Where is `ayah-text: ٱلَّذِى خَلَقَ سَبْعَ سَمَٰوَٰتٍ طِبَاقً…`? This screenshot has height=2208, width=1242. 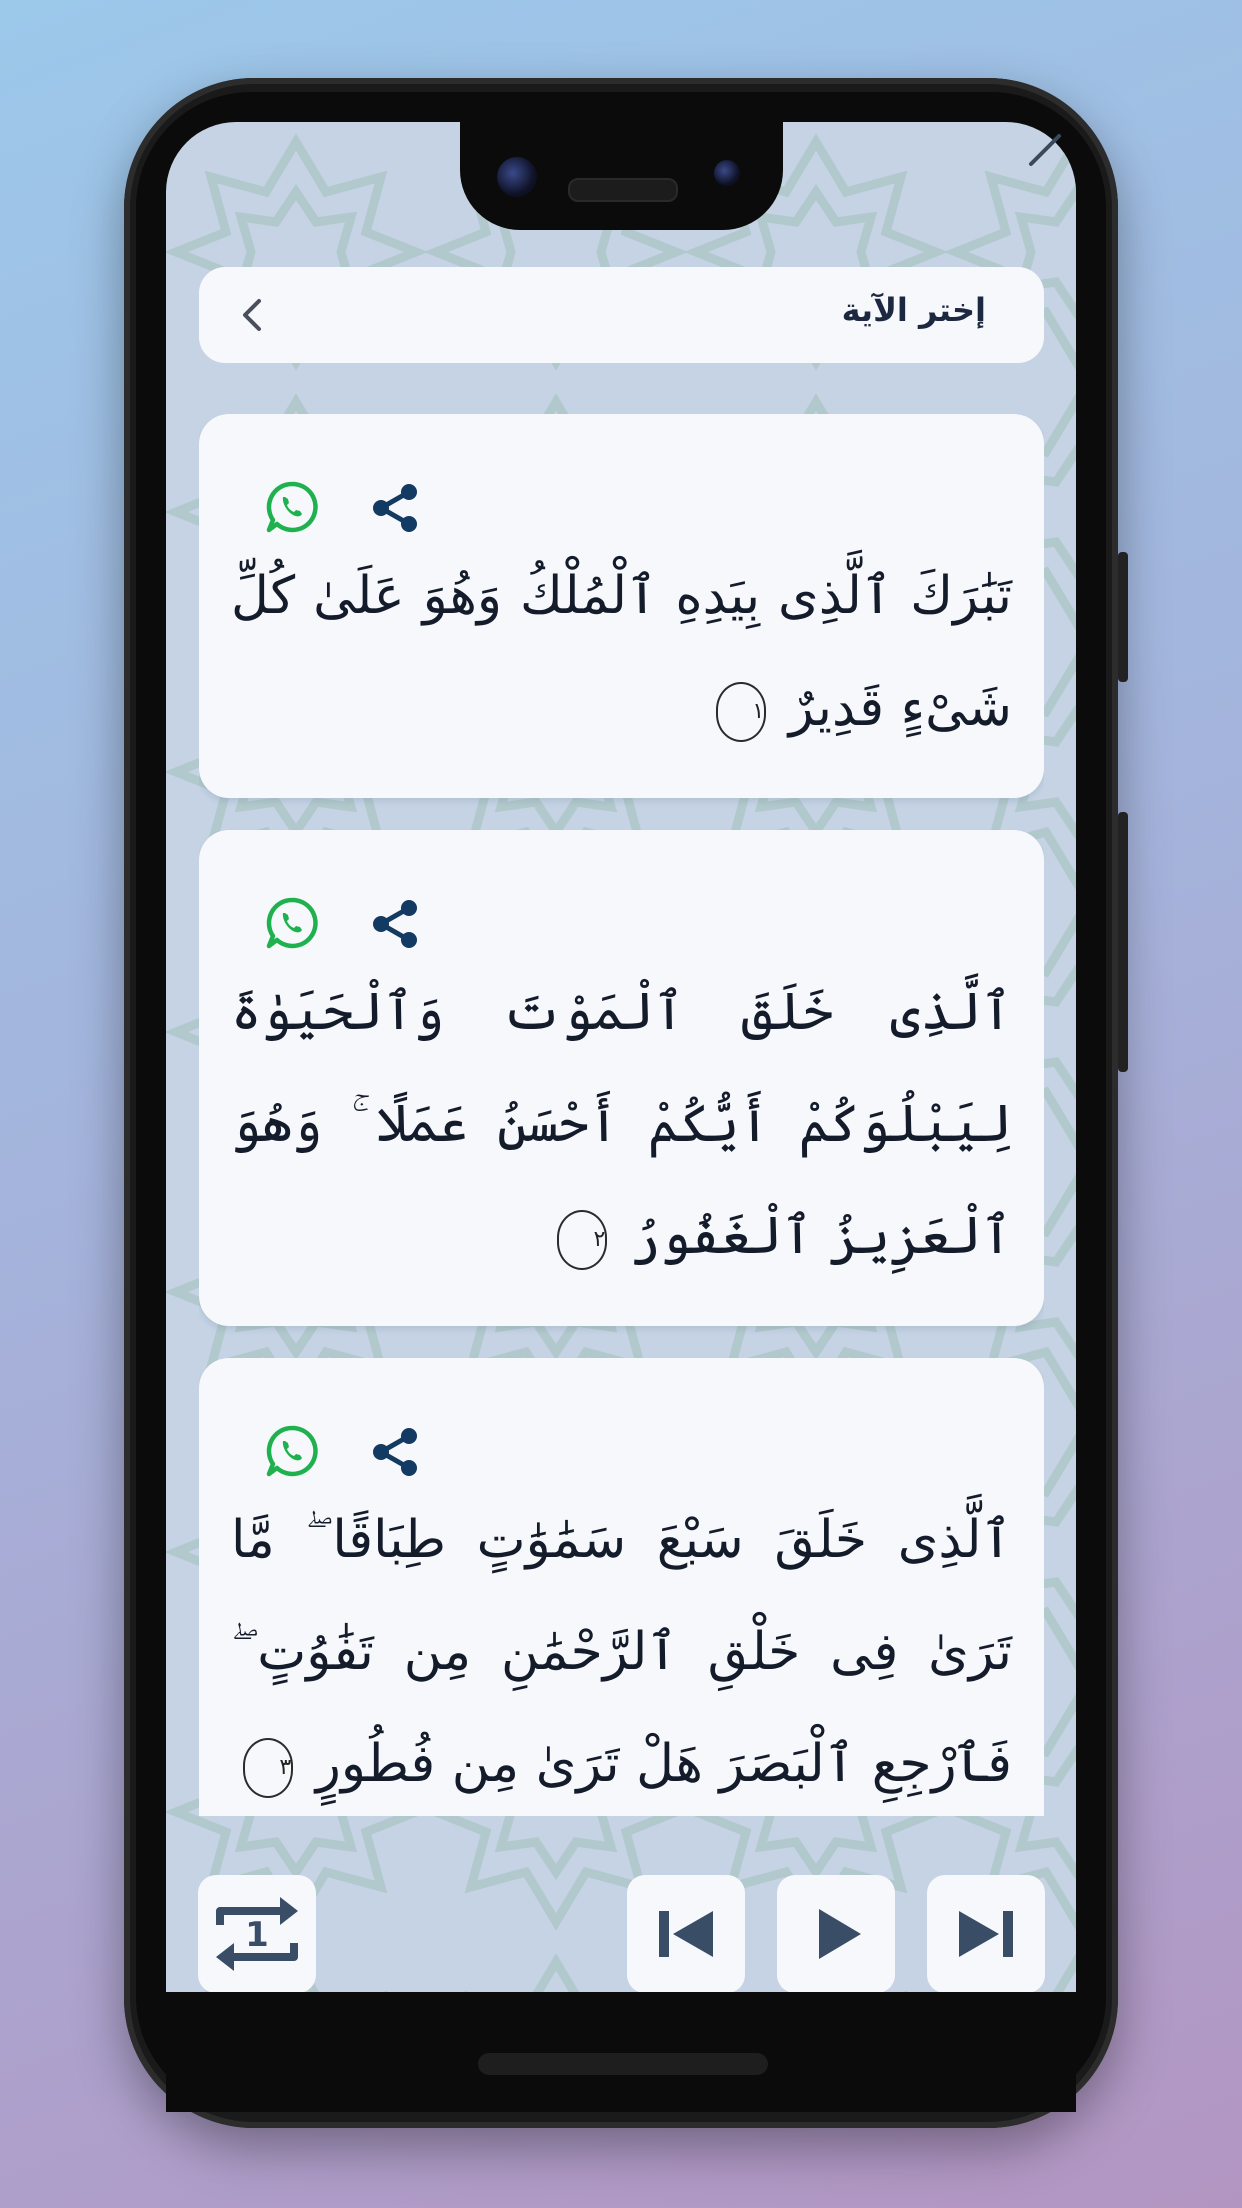
ayah-text: ٱلَّذِى خَلَقَ سَبْعَ سَمَٰوَٰتٍ طِبَاقً… is located at coordinates (621, 1650).